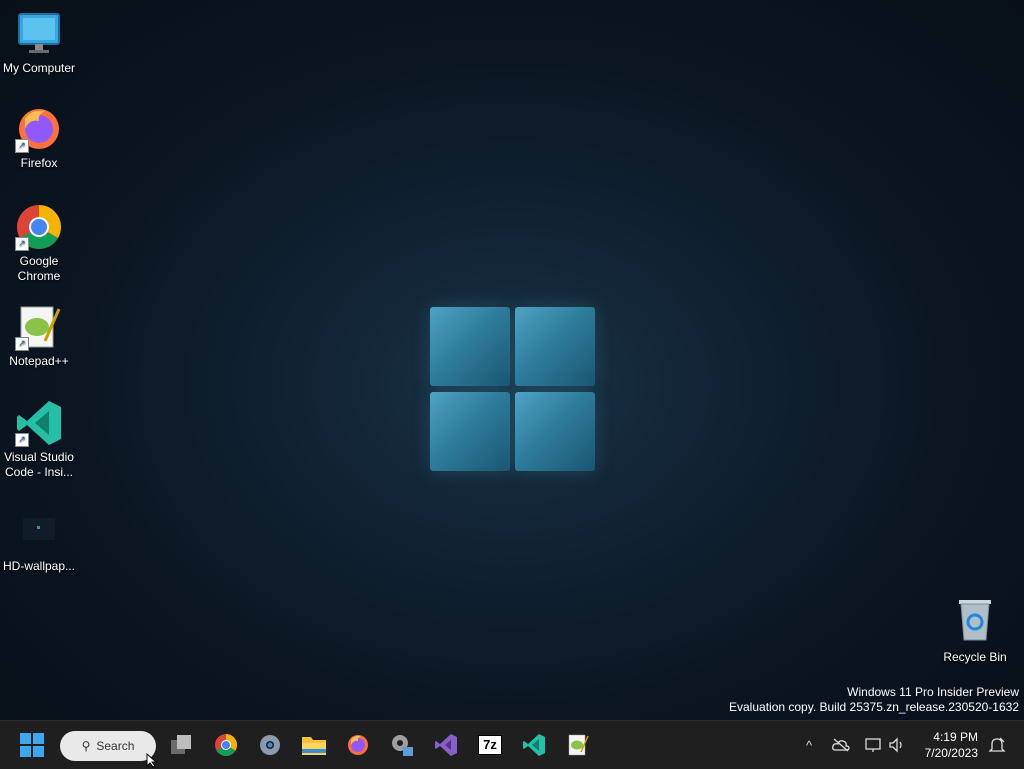  I want to click on taskbar-firefox, so click(358, 745).